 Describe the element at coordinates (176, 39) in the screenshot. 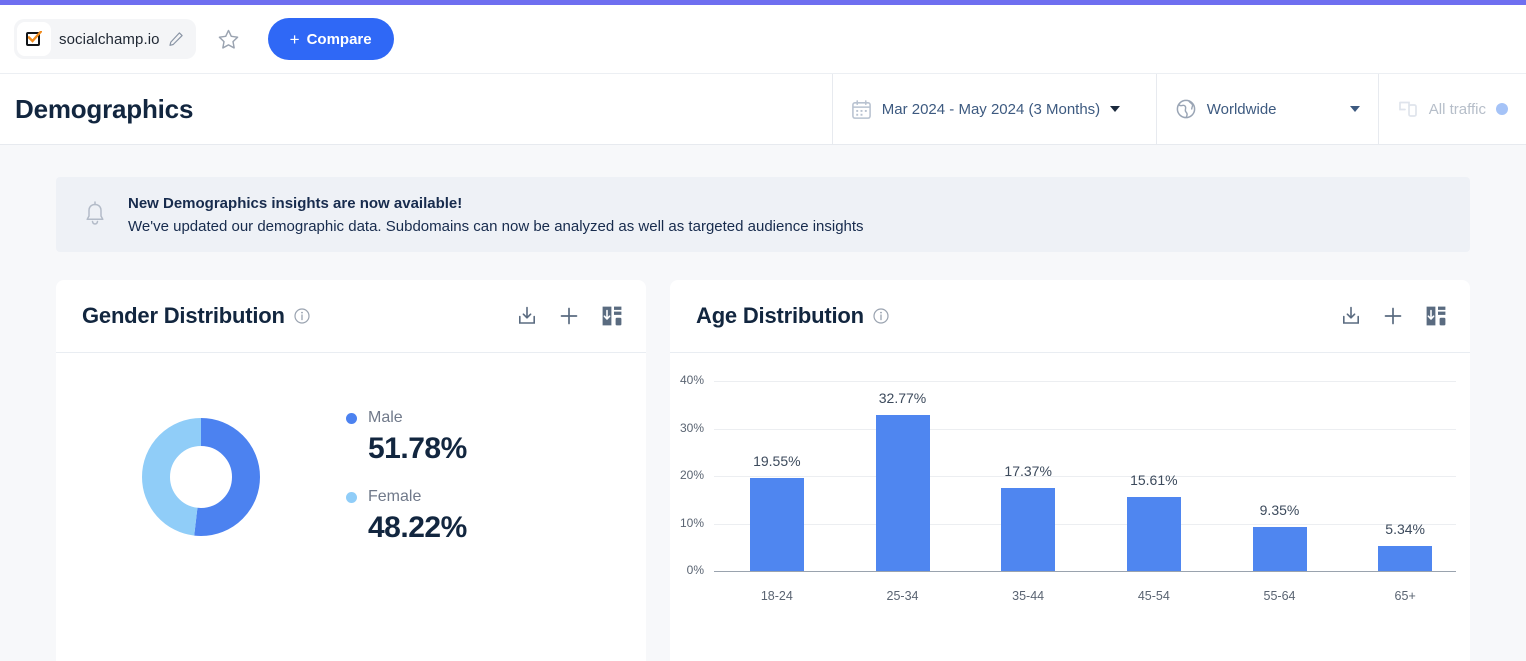

I see `edit-pencil-icon` at that location.